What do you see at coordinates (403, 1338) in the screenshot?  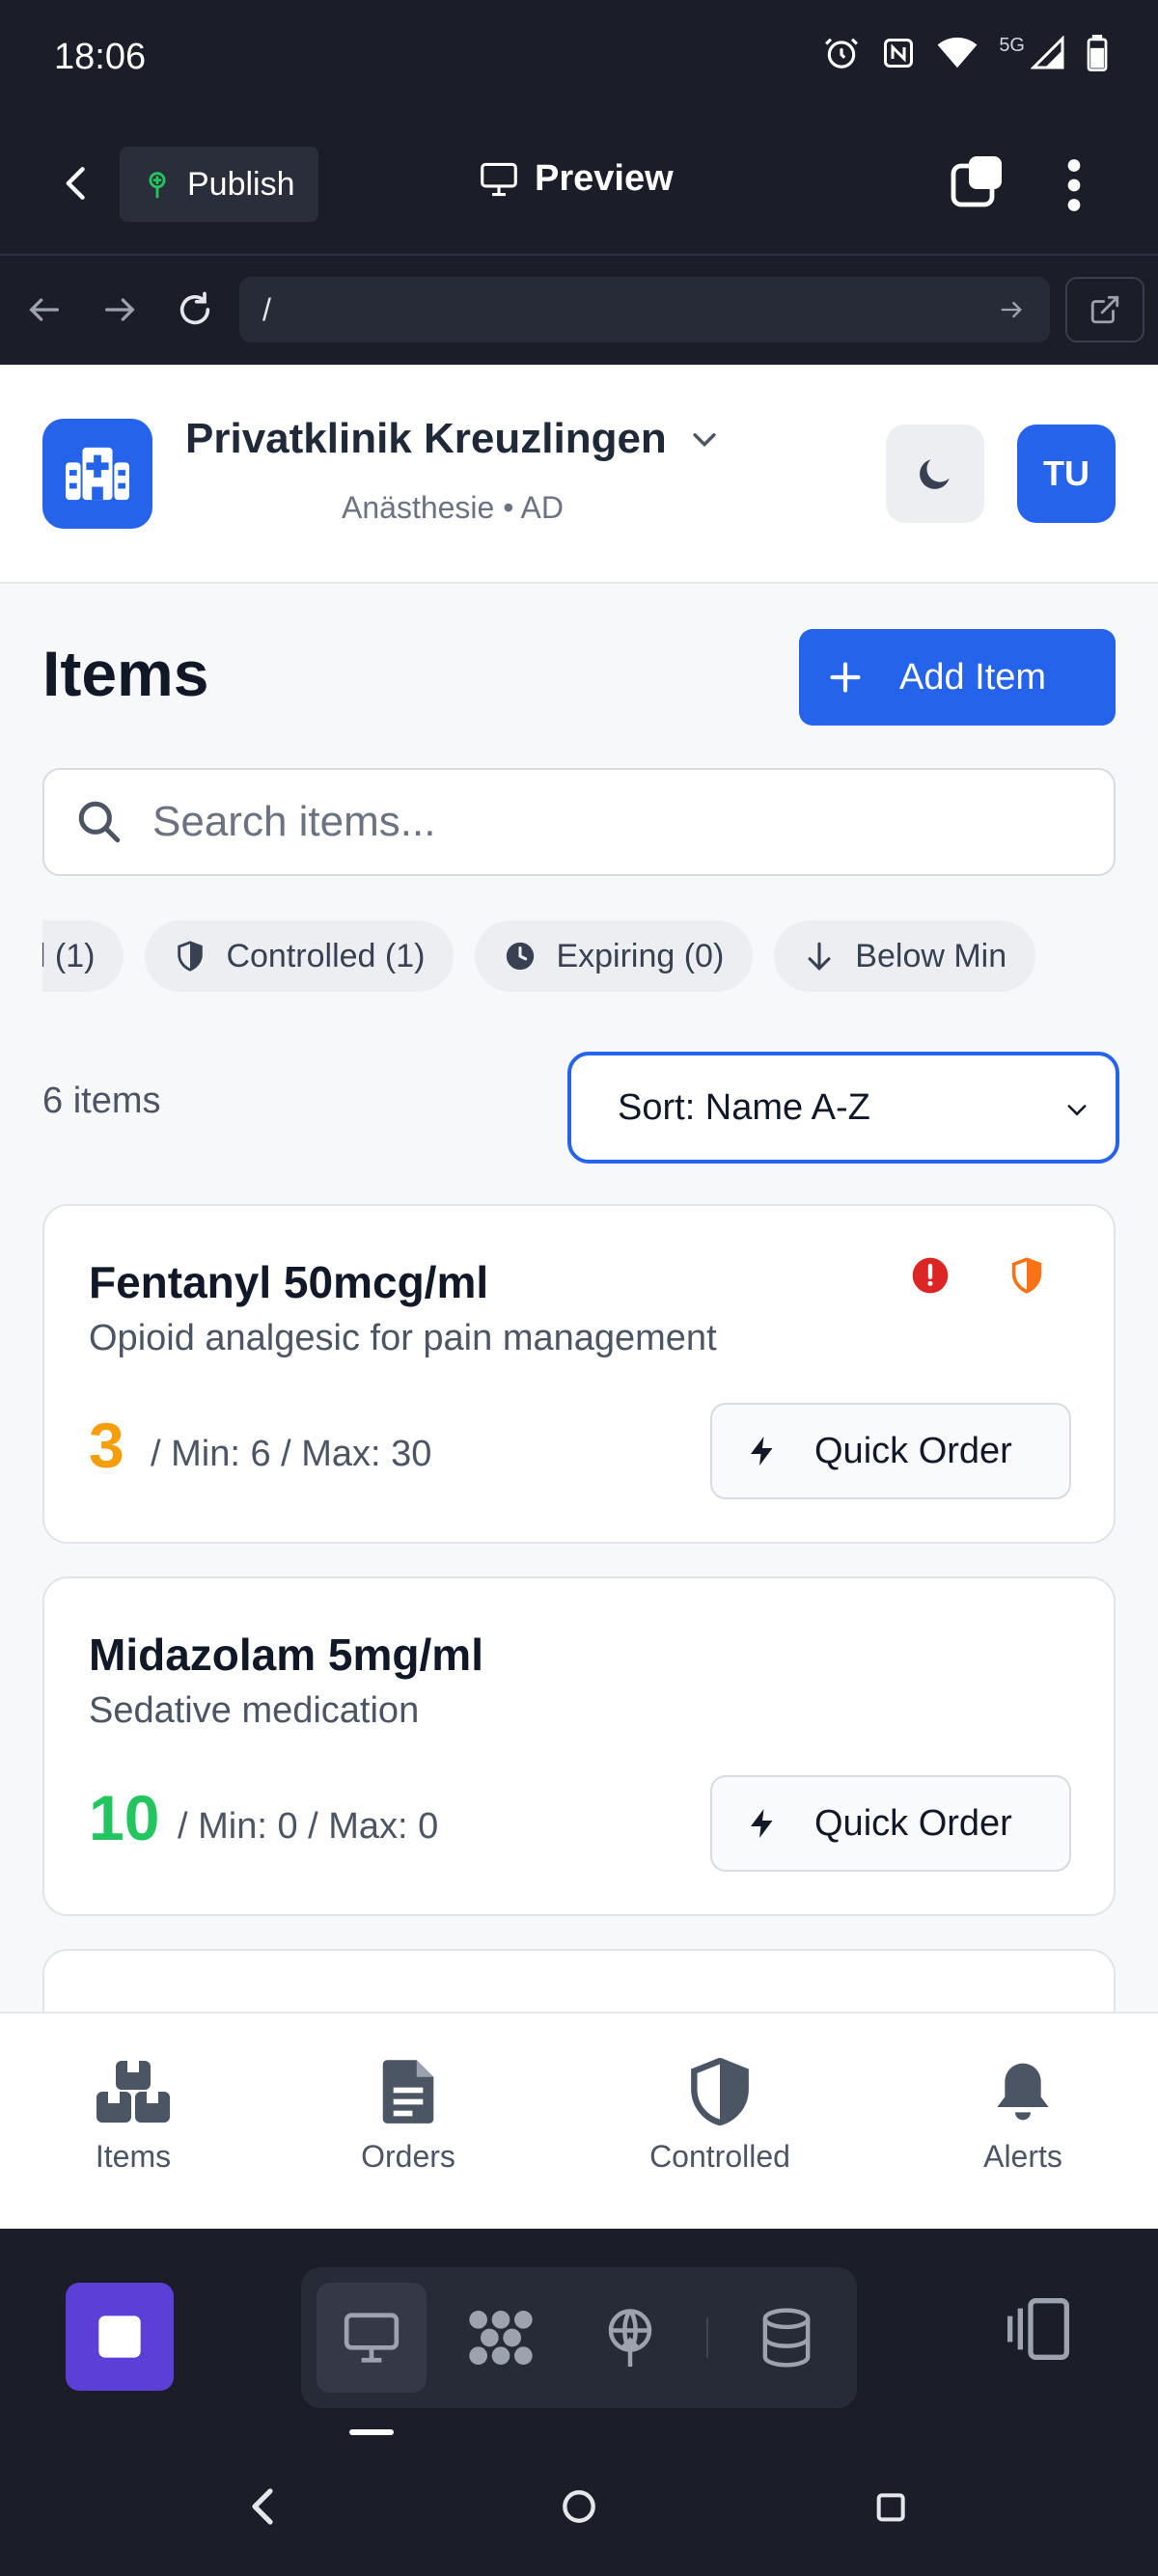 I see `item-description: Opioid analgesic for pain management` at bounding box center [403, 1338].